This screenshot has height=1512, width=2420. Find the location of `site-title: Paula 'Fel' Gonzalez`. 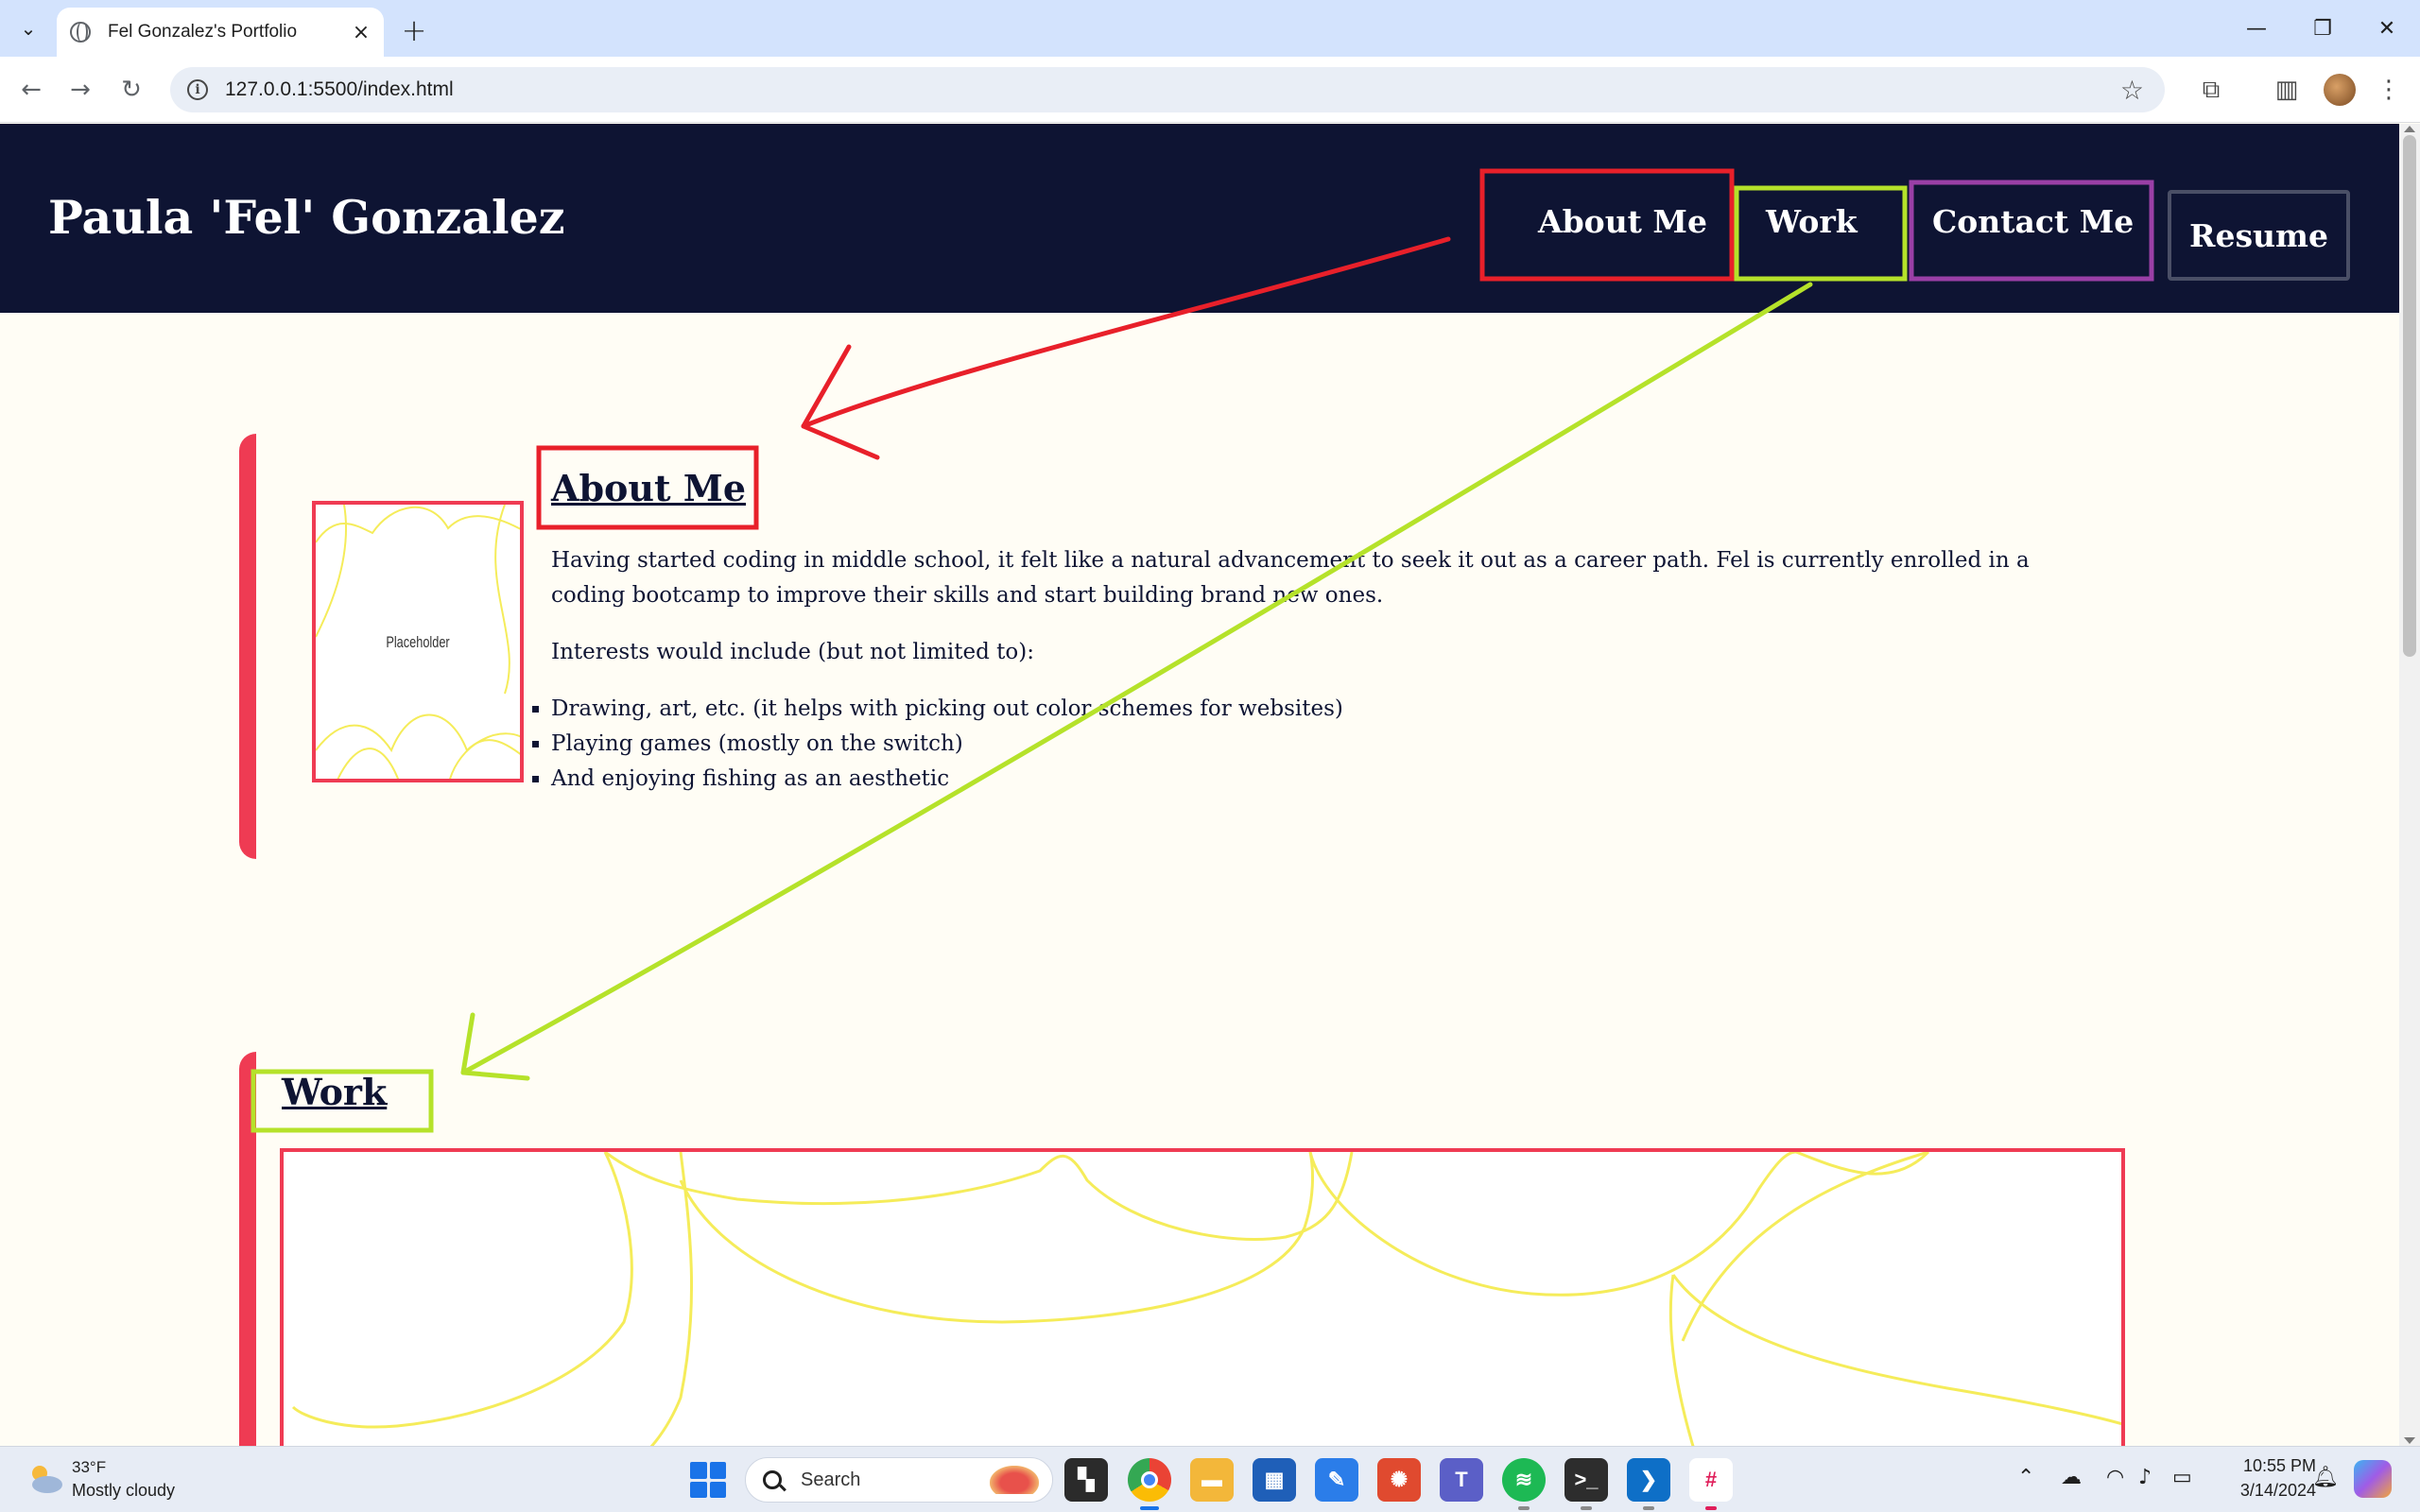

site-title: Paula 'Fel' Gonzalez is located at coordinates (306, 217).